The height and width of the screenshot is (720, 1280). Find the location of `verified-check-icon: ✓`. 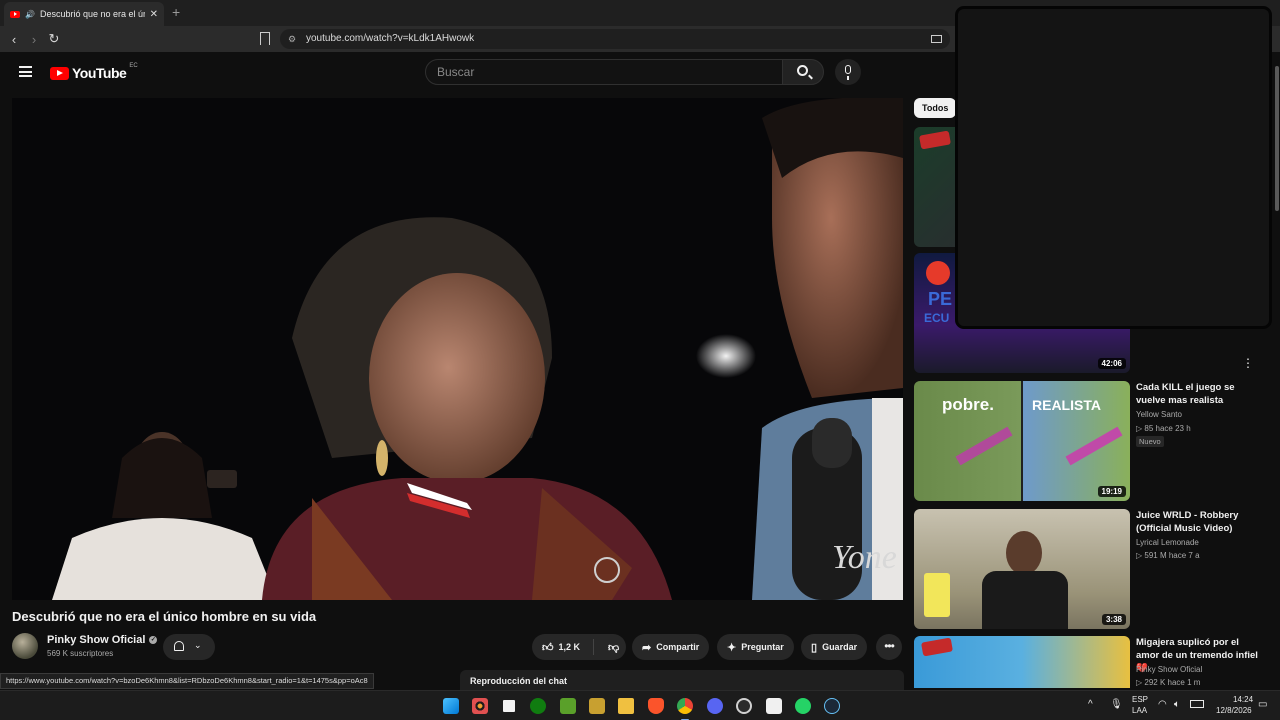

verified-check-icon: ✓ is located at coordinates (153, 640).